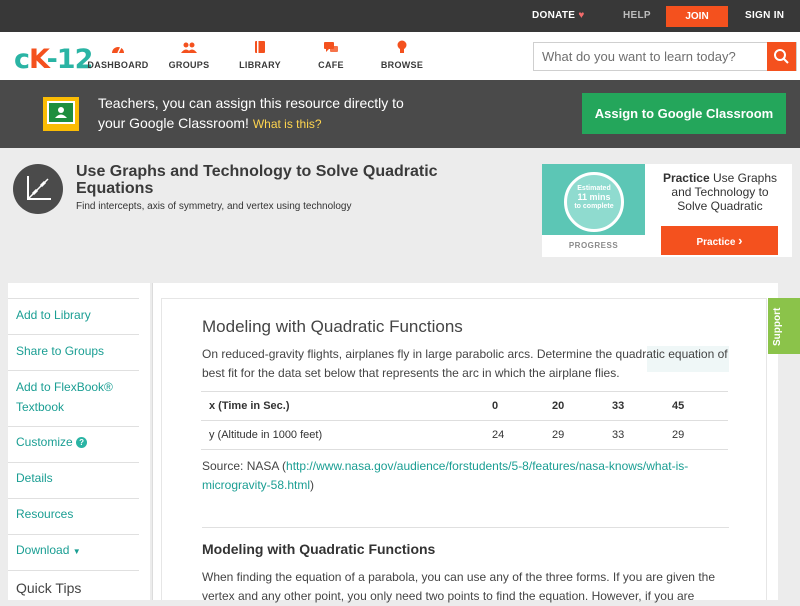 The width and height of the screenshot is (800, 606). Describe the element at coordinates (38, 189) in the screenshot. I see `graph-topic-icon` at that location.